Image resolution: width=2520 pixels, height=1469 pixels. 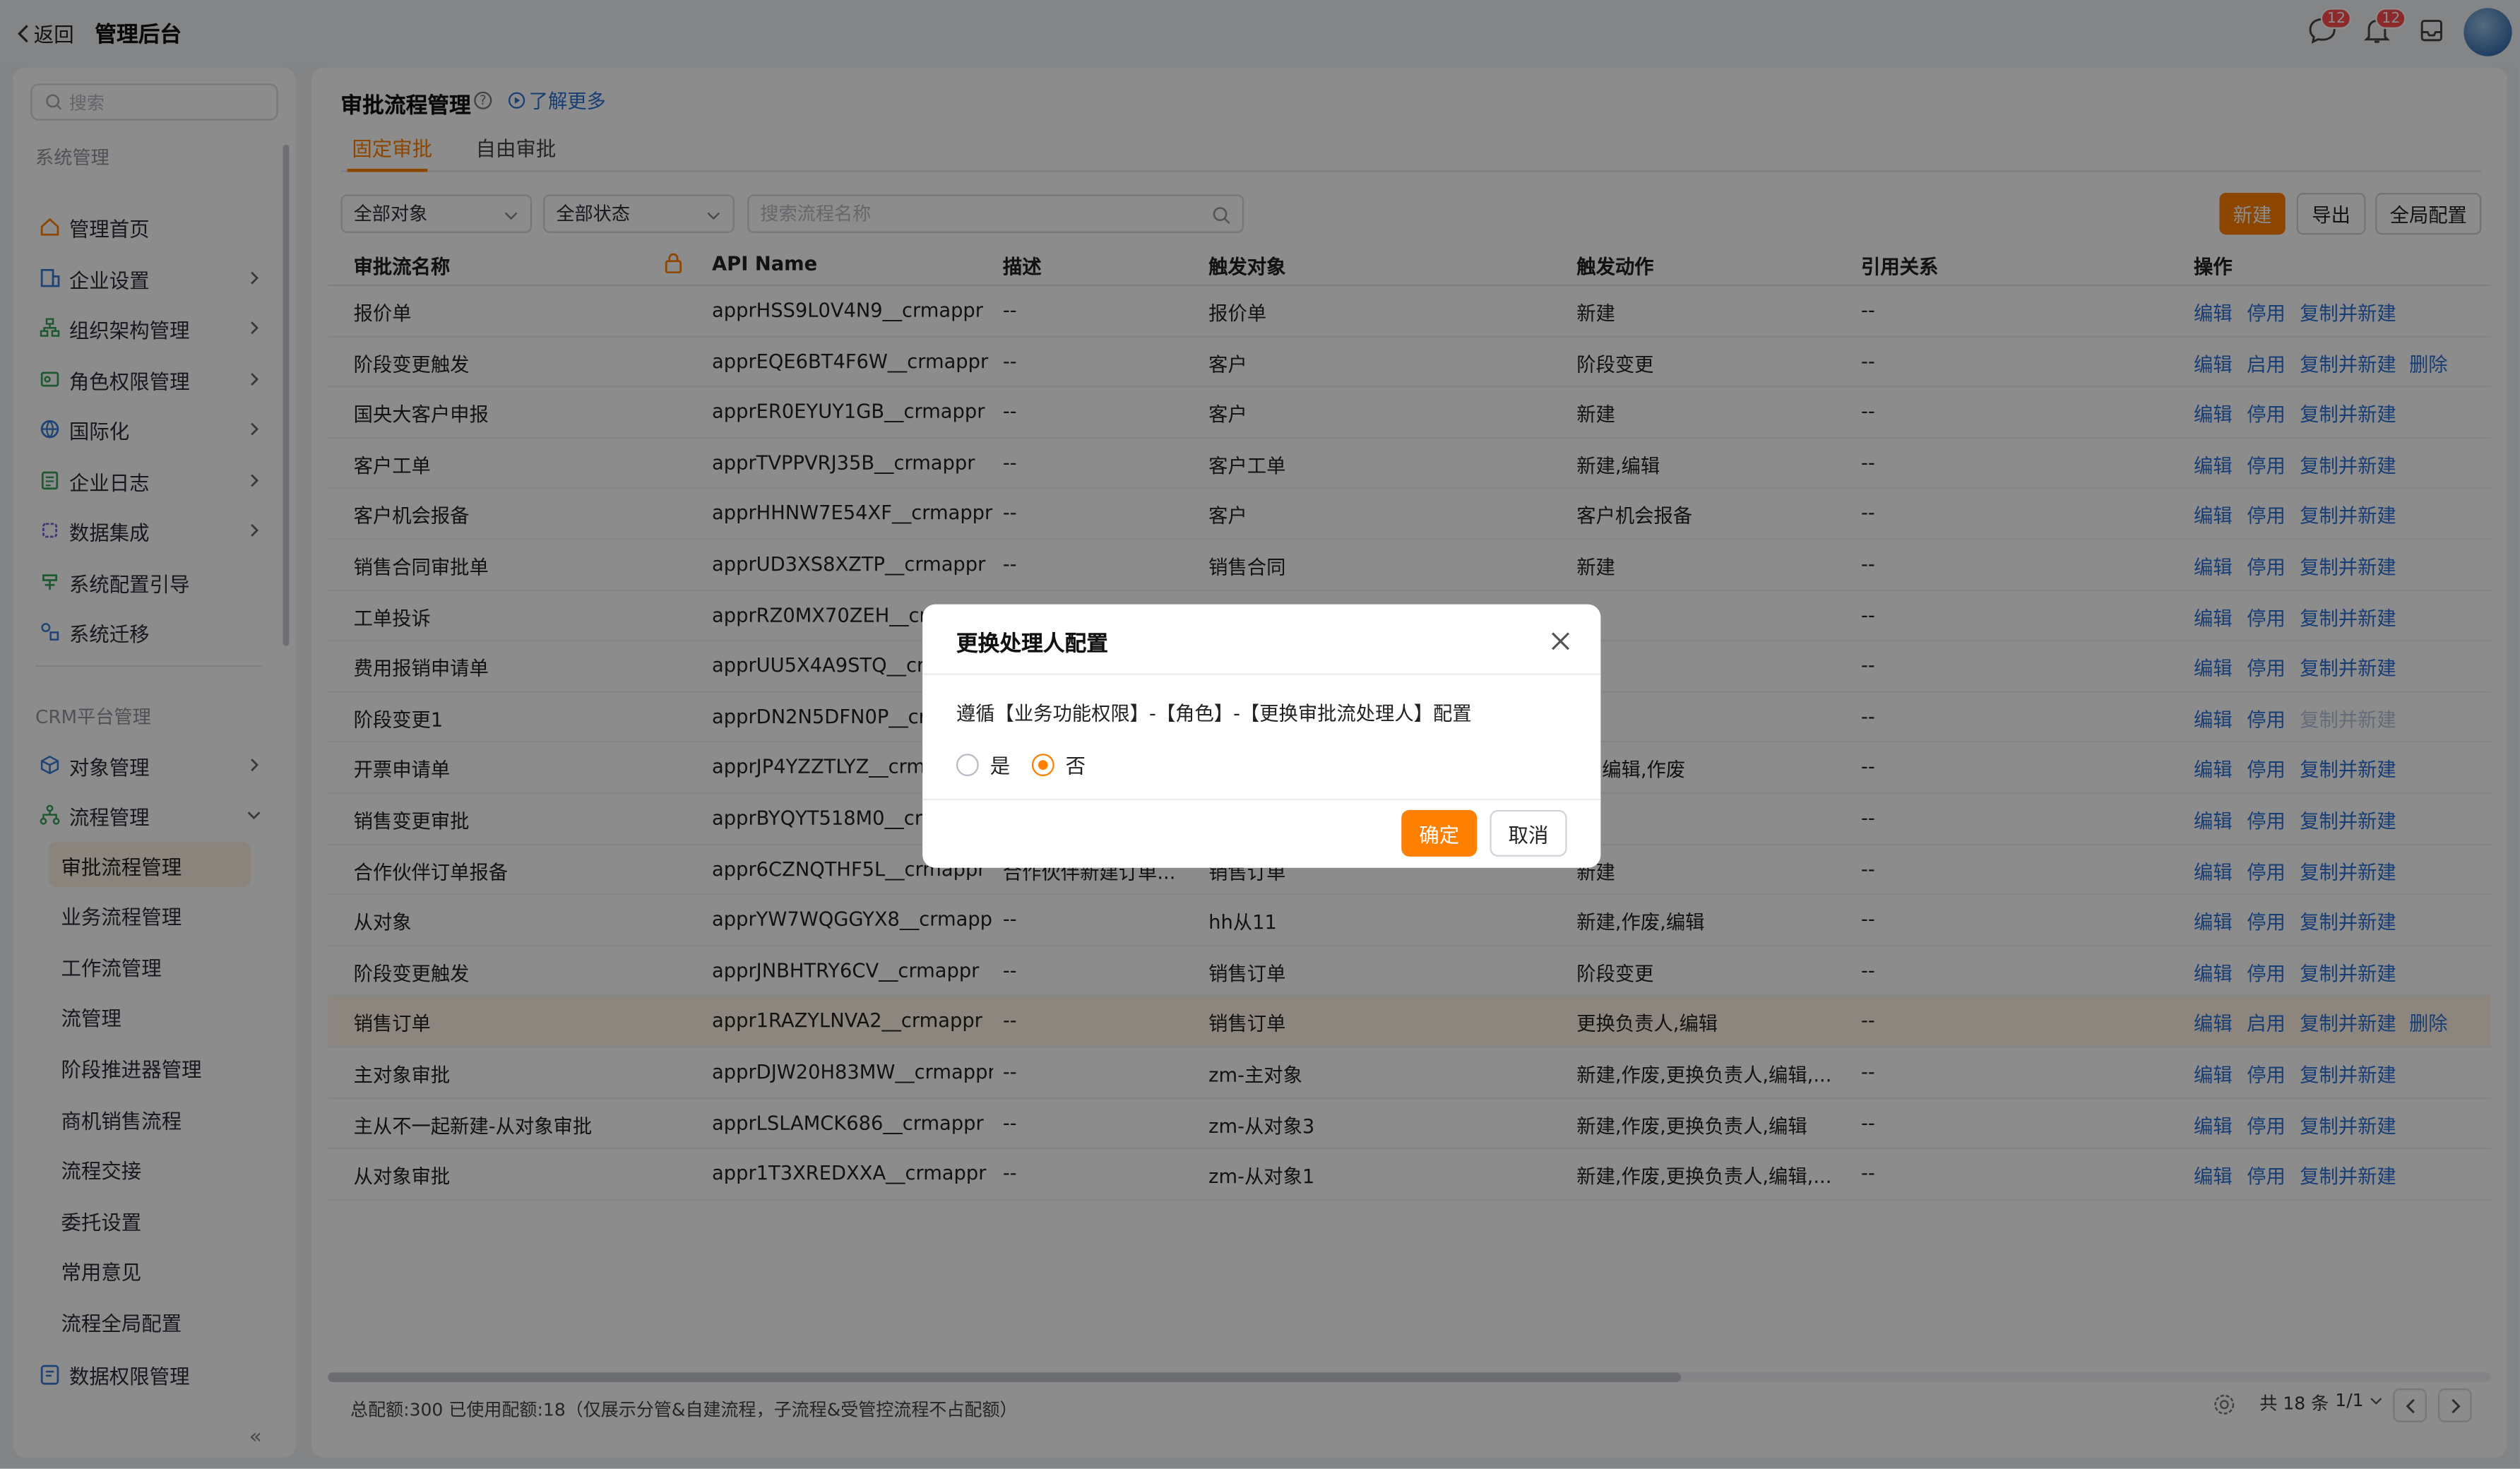 I want to click on confirm-button: 确定, so click(x=1440, y=833).